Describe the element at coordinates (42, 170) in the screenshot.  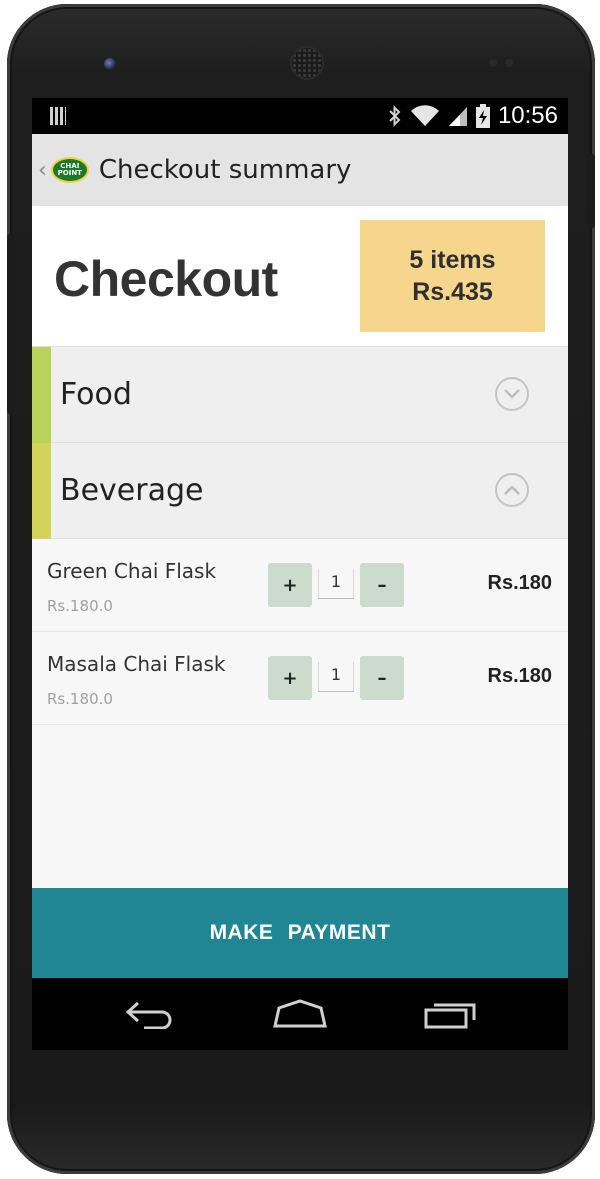
I see `up-navigation-icon: ‹` at that location.